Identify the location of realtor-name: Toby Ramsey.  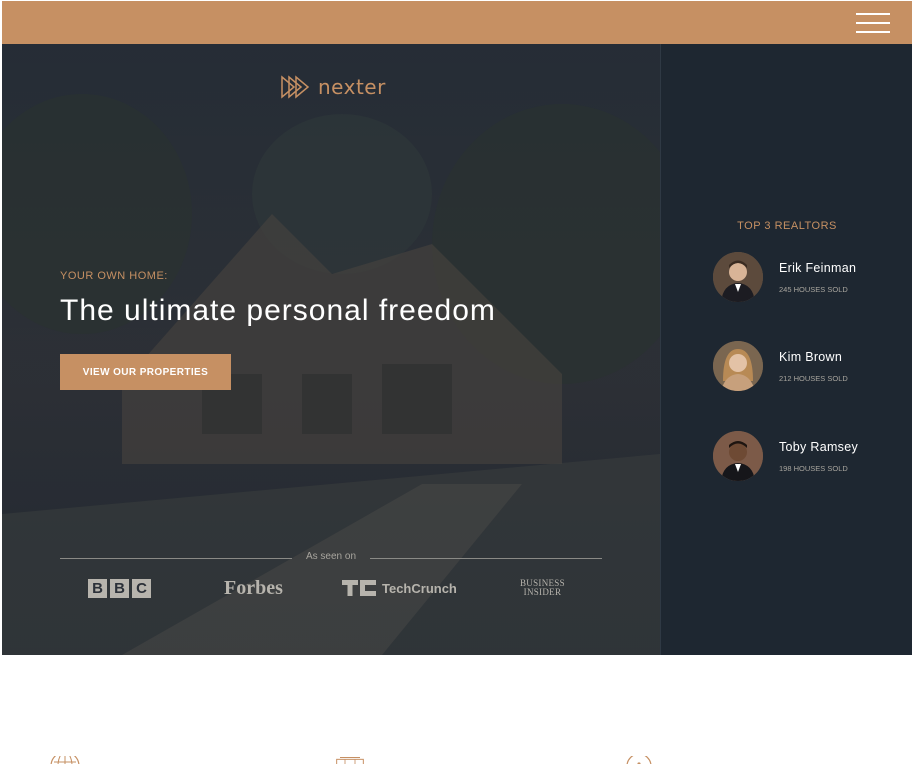
(819, 447).